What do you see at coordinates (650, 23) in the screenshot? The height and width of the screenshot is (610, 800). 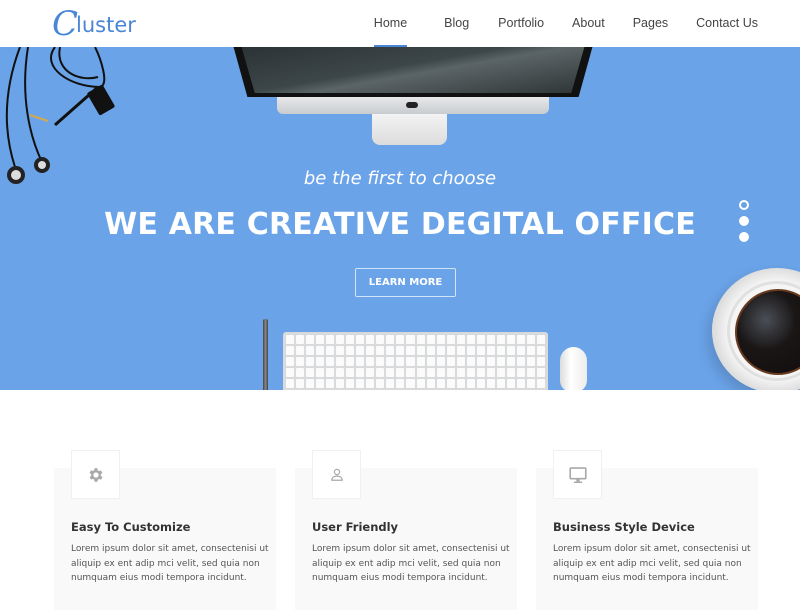 I see `nav-pages: Pages` at bounding box center [650, 23].